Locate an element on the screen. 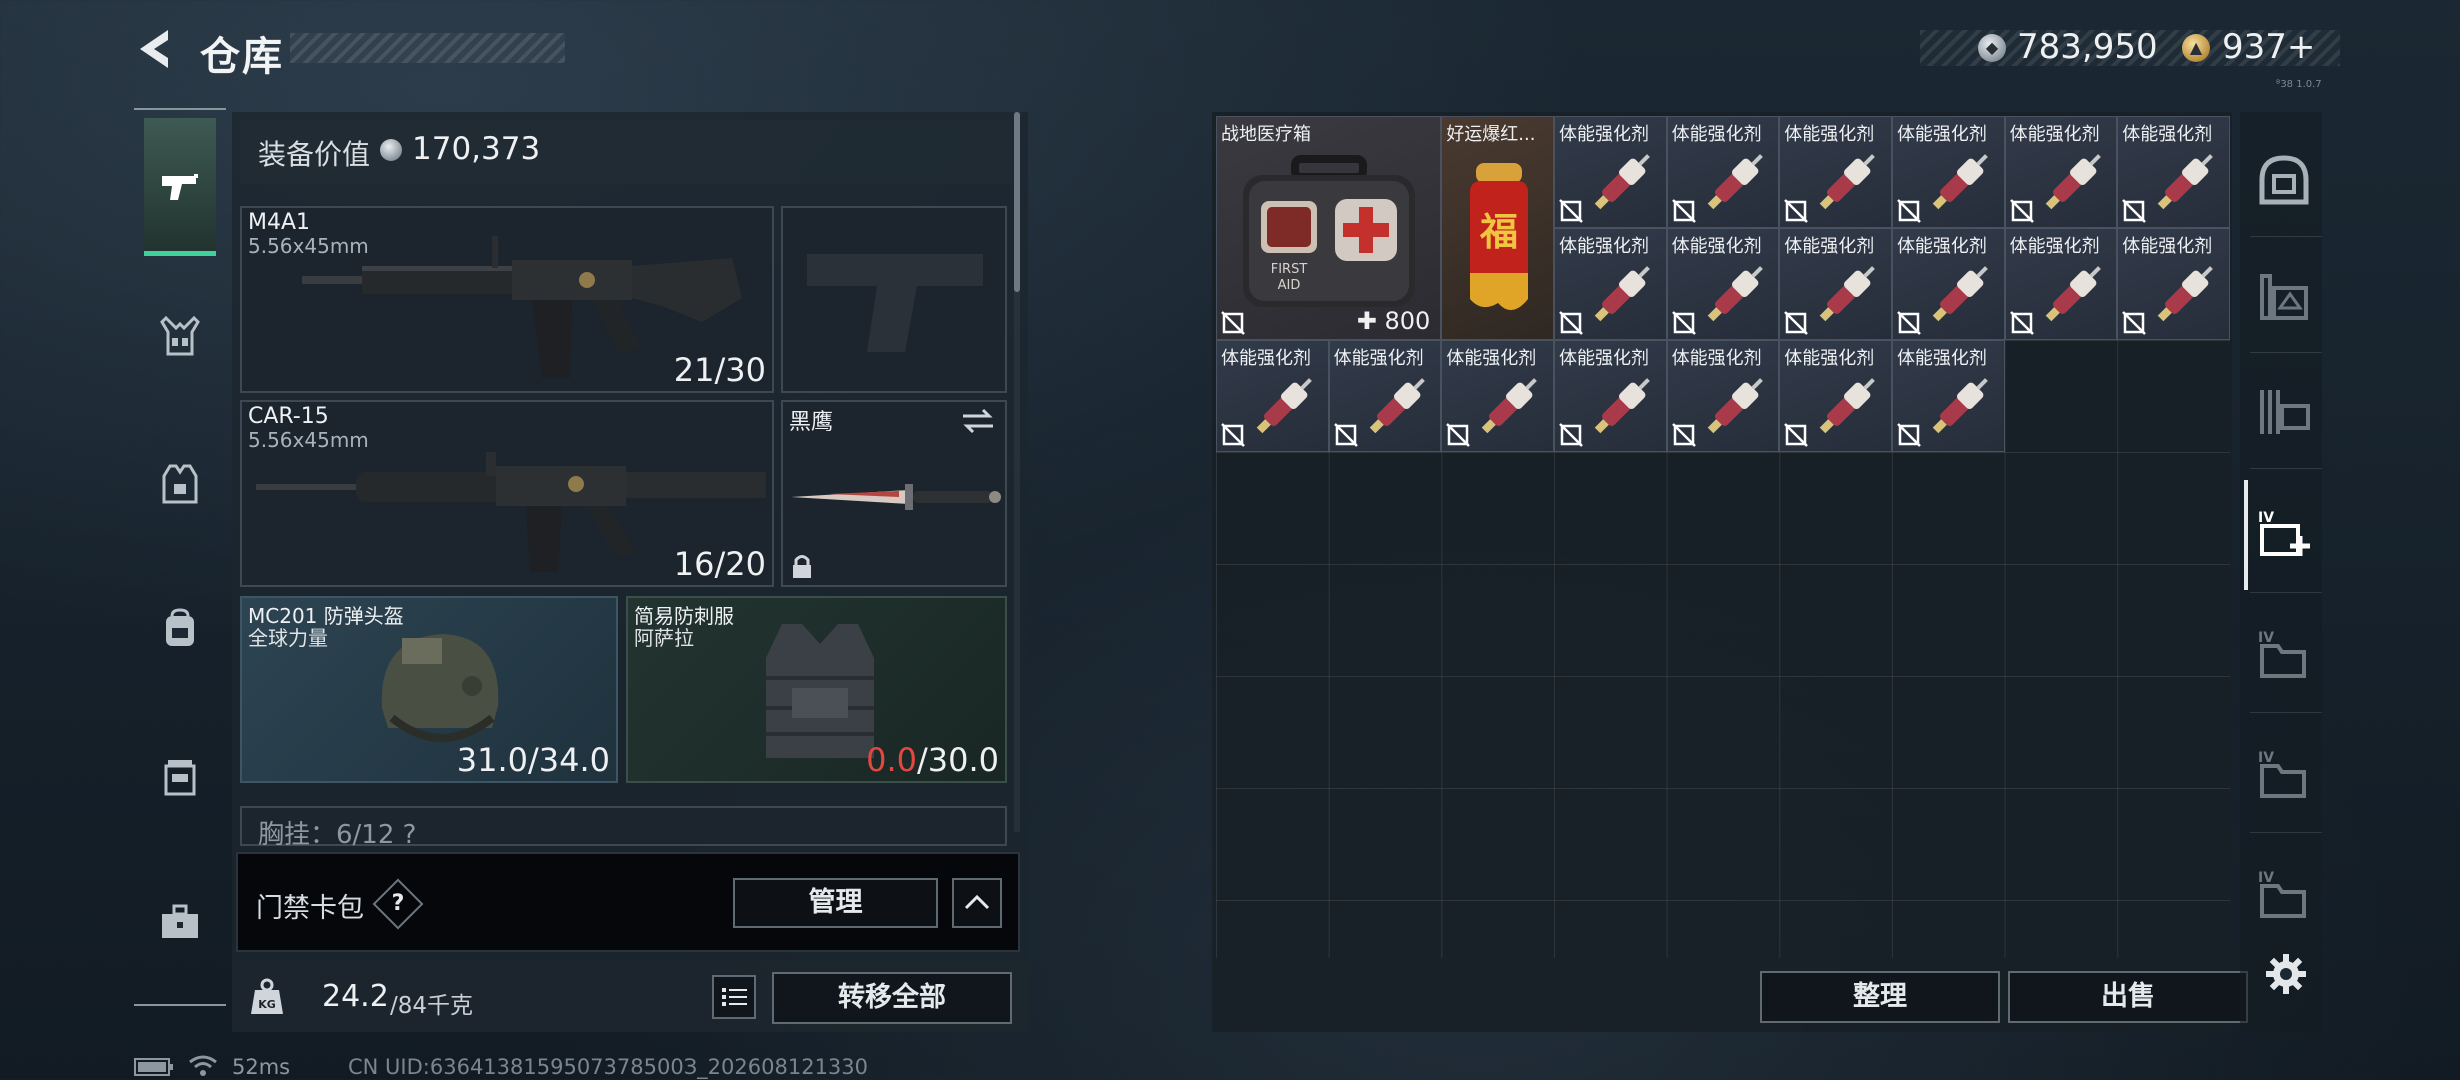 The height and width of the screenshot is (1080, 2460). storage-item-firecracker: 好运爆红... 福 is located at coordinates (1497, 228).